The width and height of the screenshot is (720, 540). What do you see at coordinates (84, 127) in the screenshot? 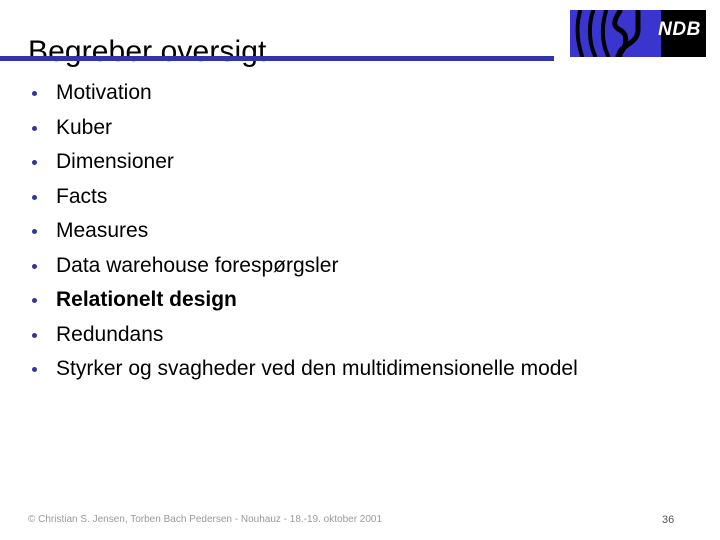
I see `list-item-label: Kuber` at bounding box center [84, 127].